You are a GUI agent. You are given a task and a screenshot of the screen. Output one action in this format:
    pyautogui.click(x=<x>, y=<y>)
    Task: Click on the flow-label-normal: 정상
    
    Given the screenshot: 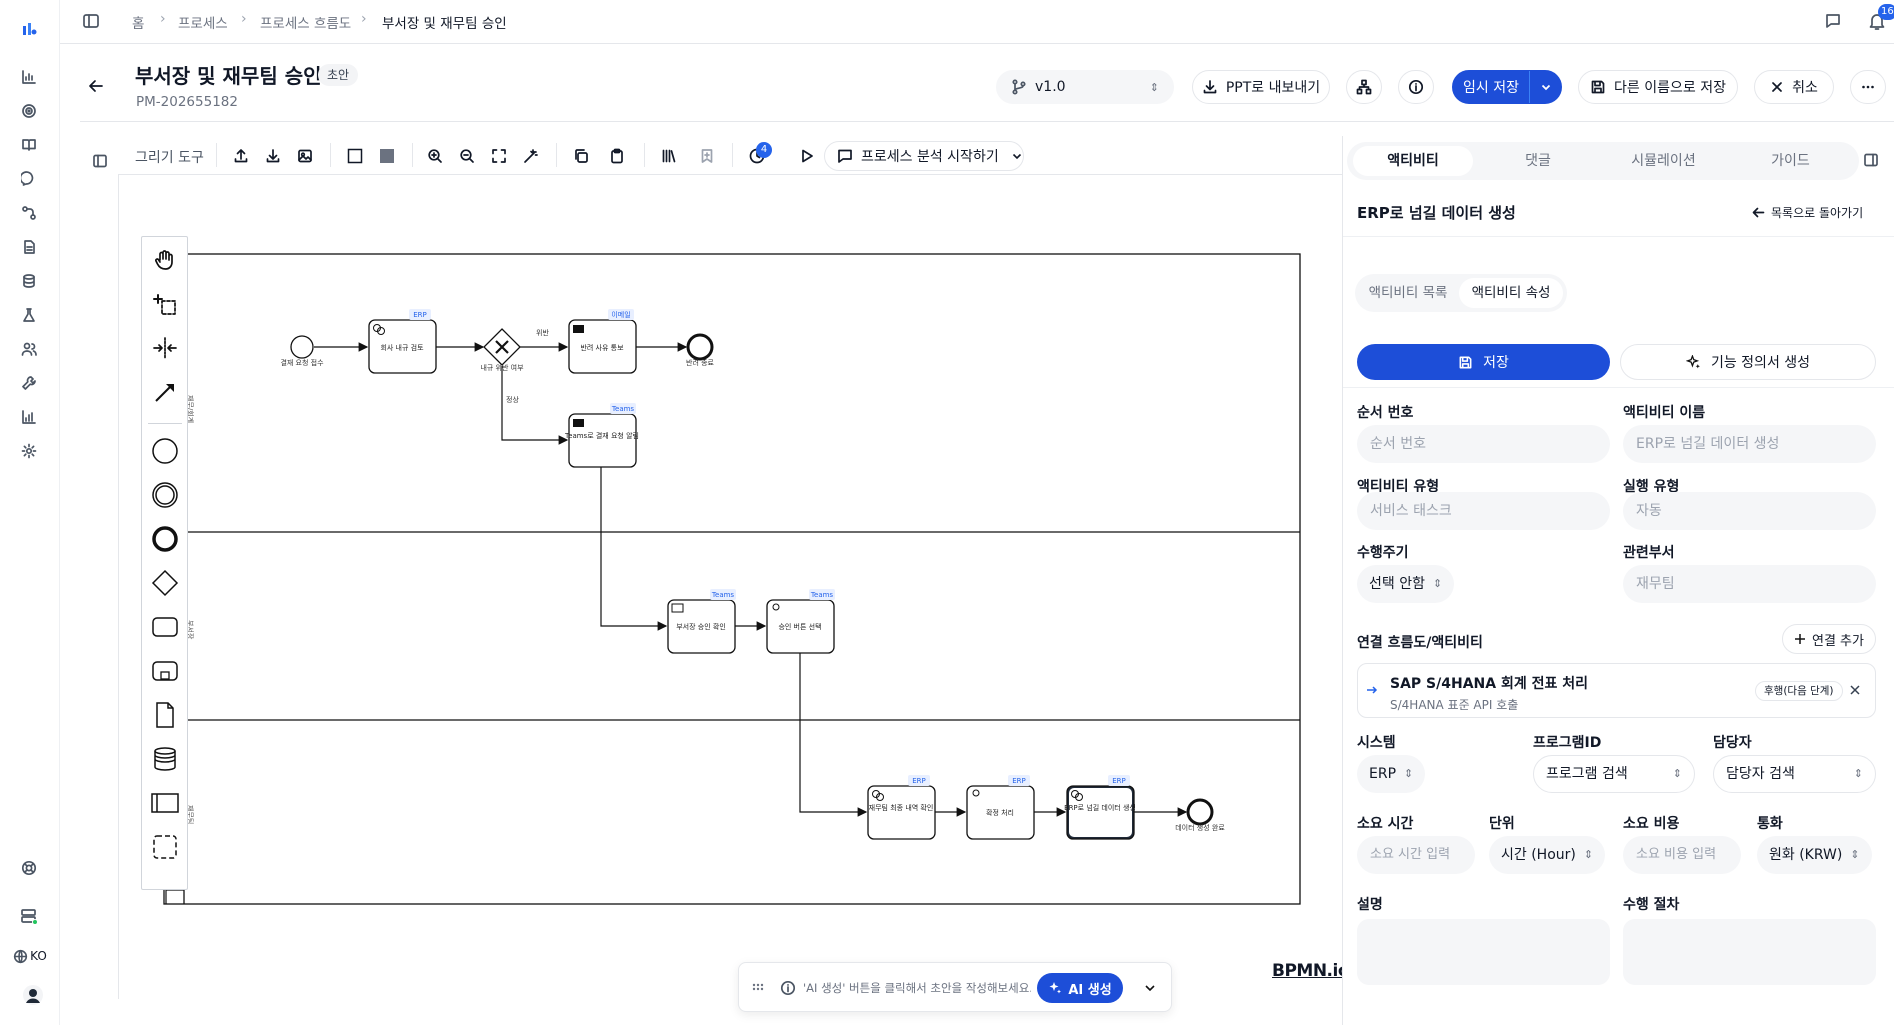 What is the action you would take?
    pyautogui.click(x=512, y=399)
    